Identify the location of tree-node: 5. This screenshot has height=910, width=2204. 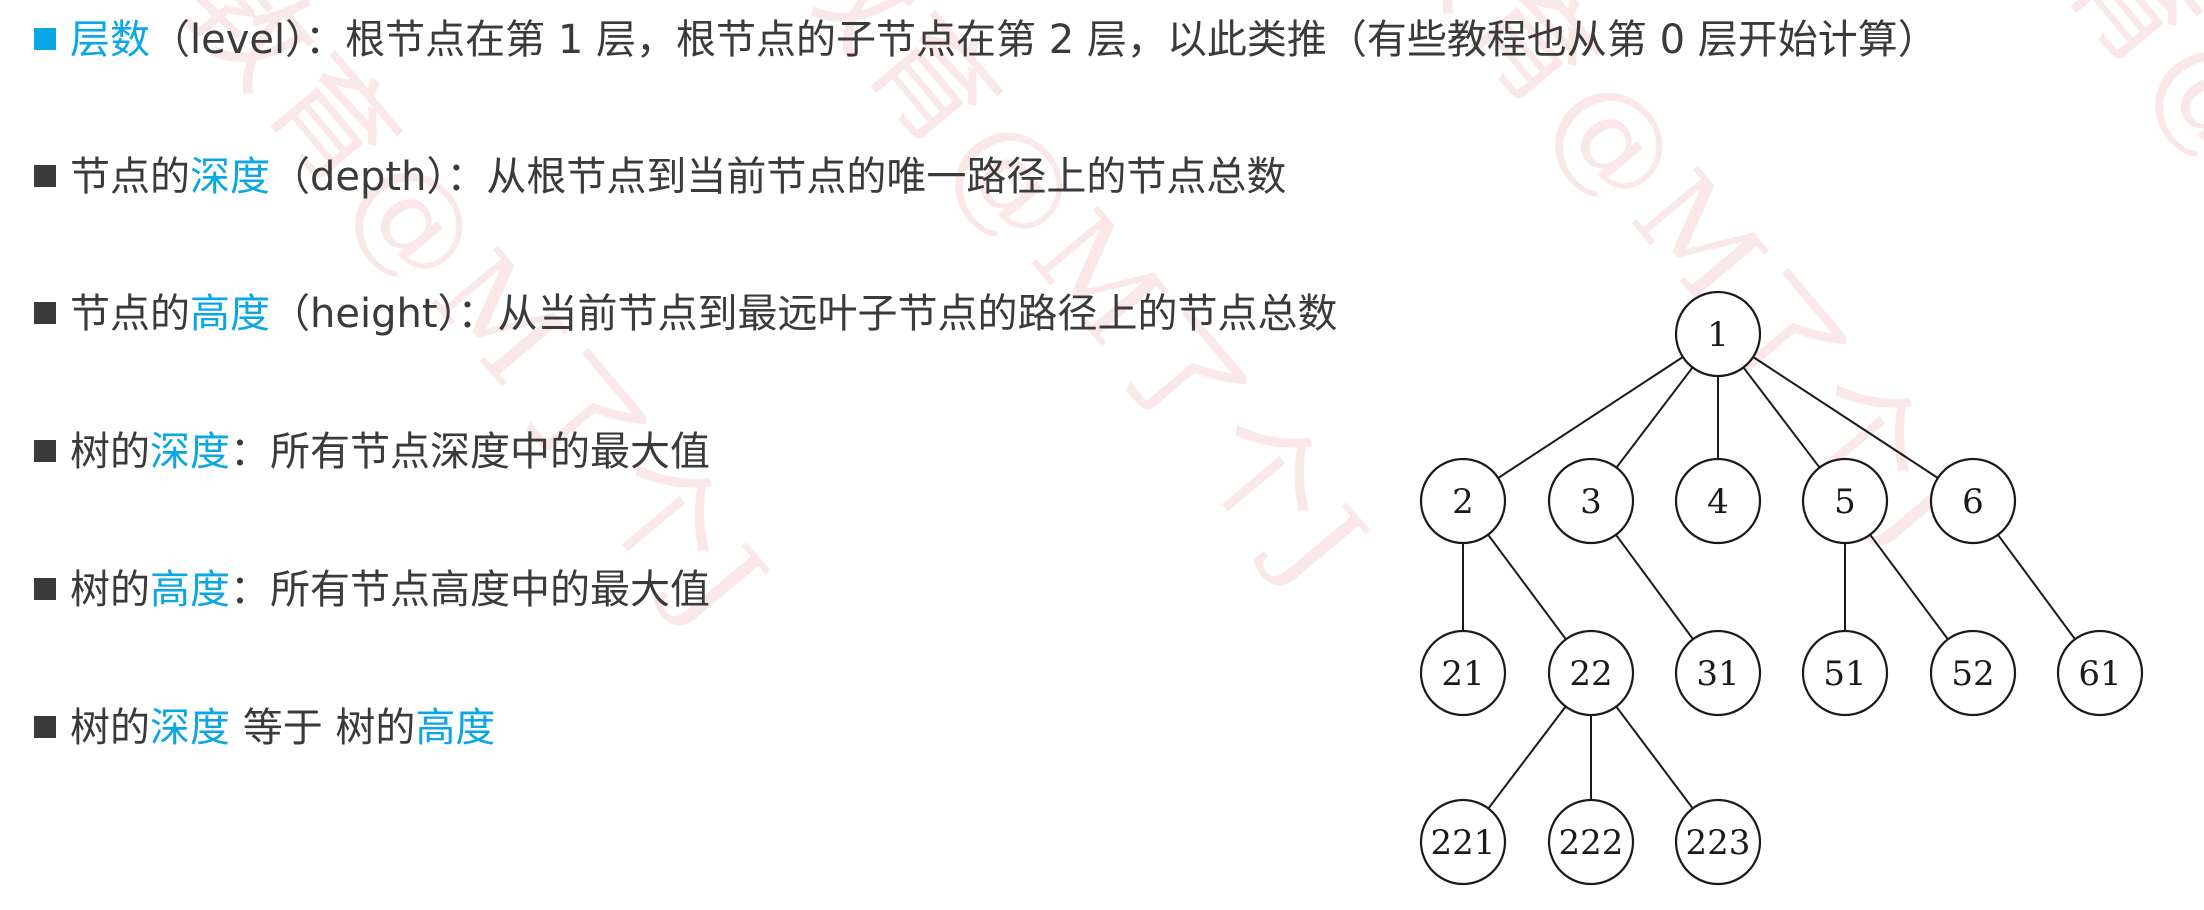
(1845, 501).